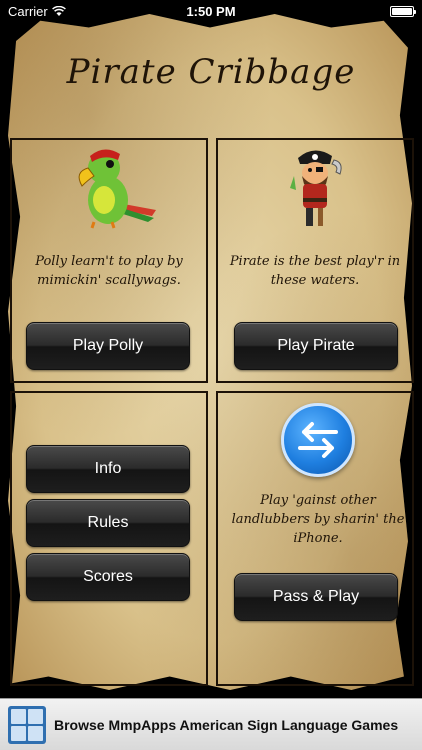  I want to click on carrier-label: Carrier, so click(28, 11).